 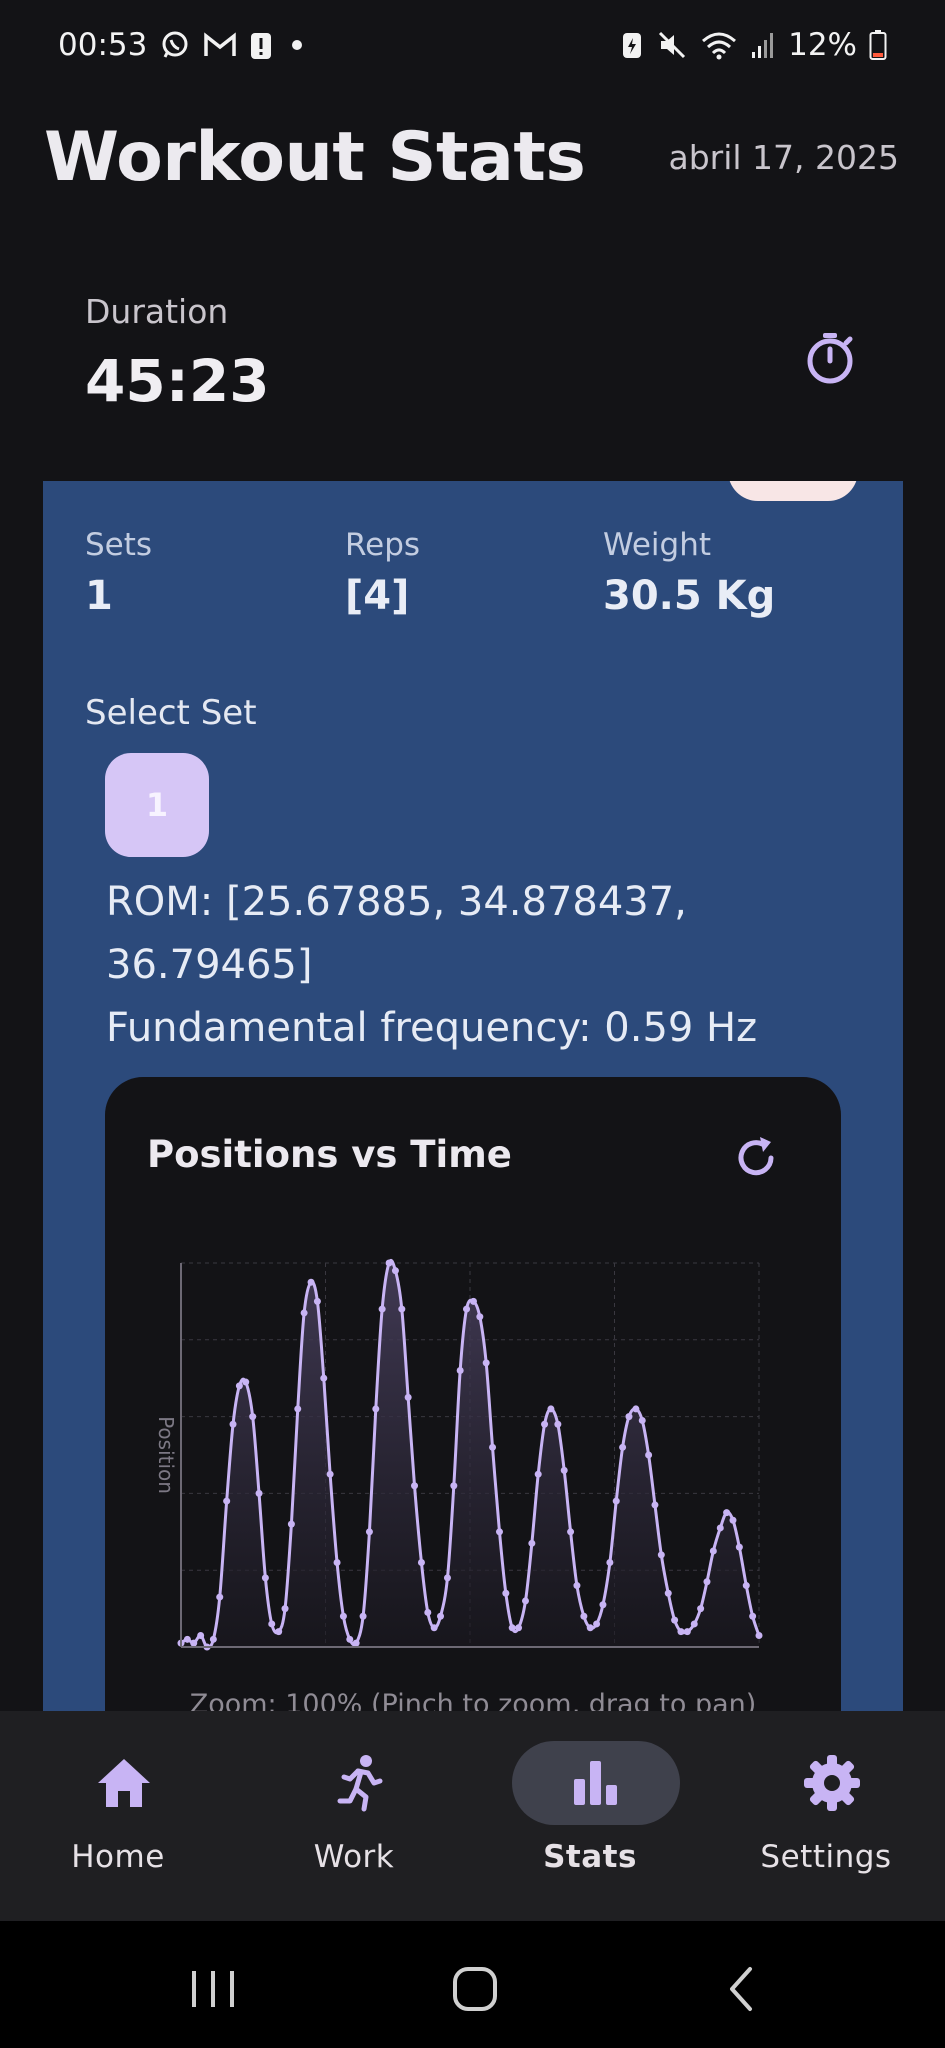 What do you see at coordinates (315, 157) in the screenshot?
I see `page-title: Workout Stats` at bounding box center [315, 157].